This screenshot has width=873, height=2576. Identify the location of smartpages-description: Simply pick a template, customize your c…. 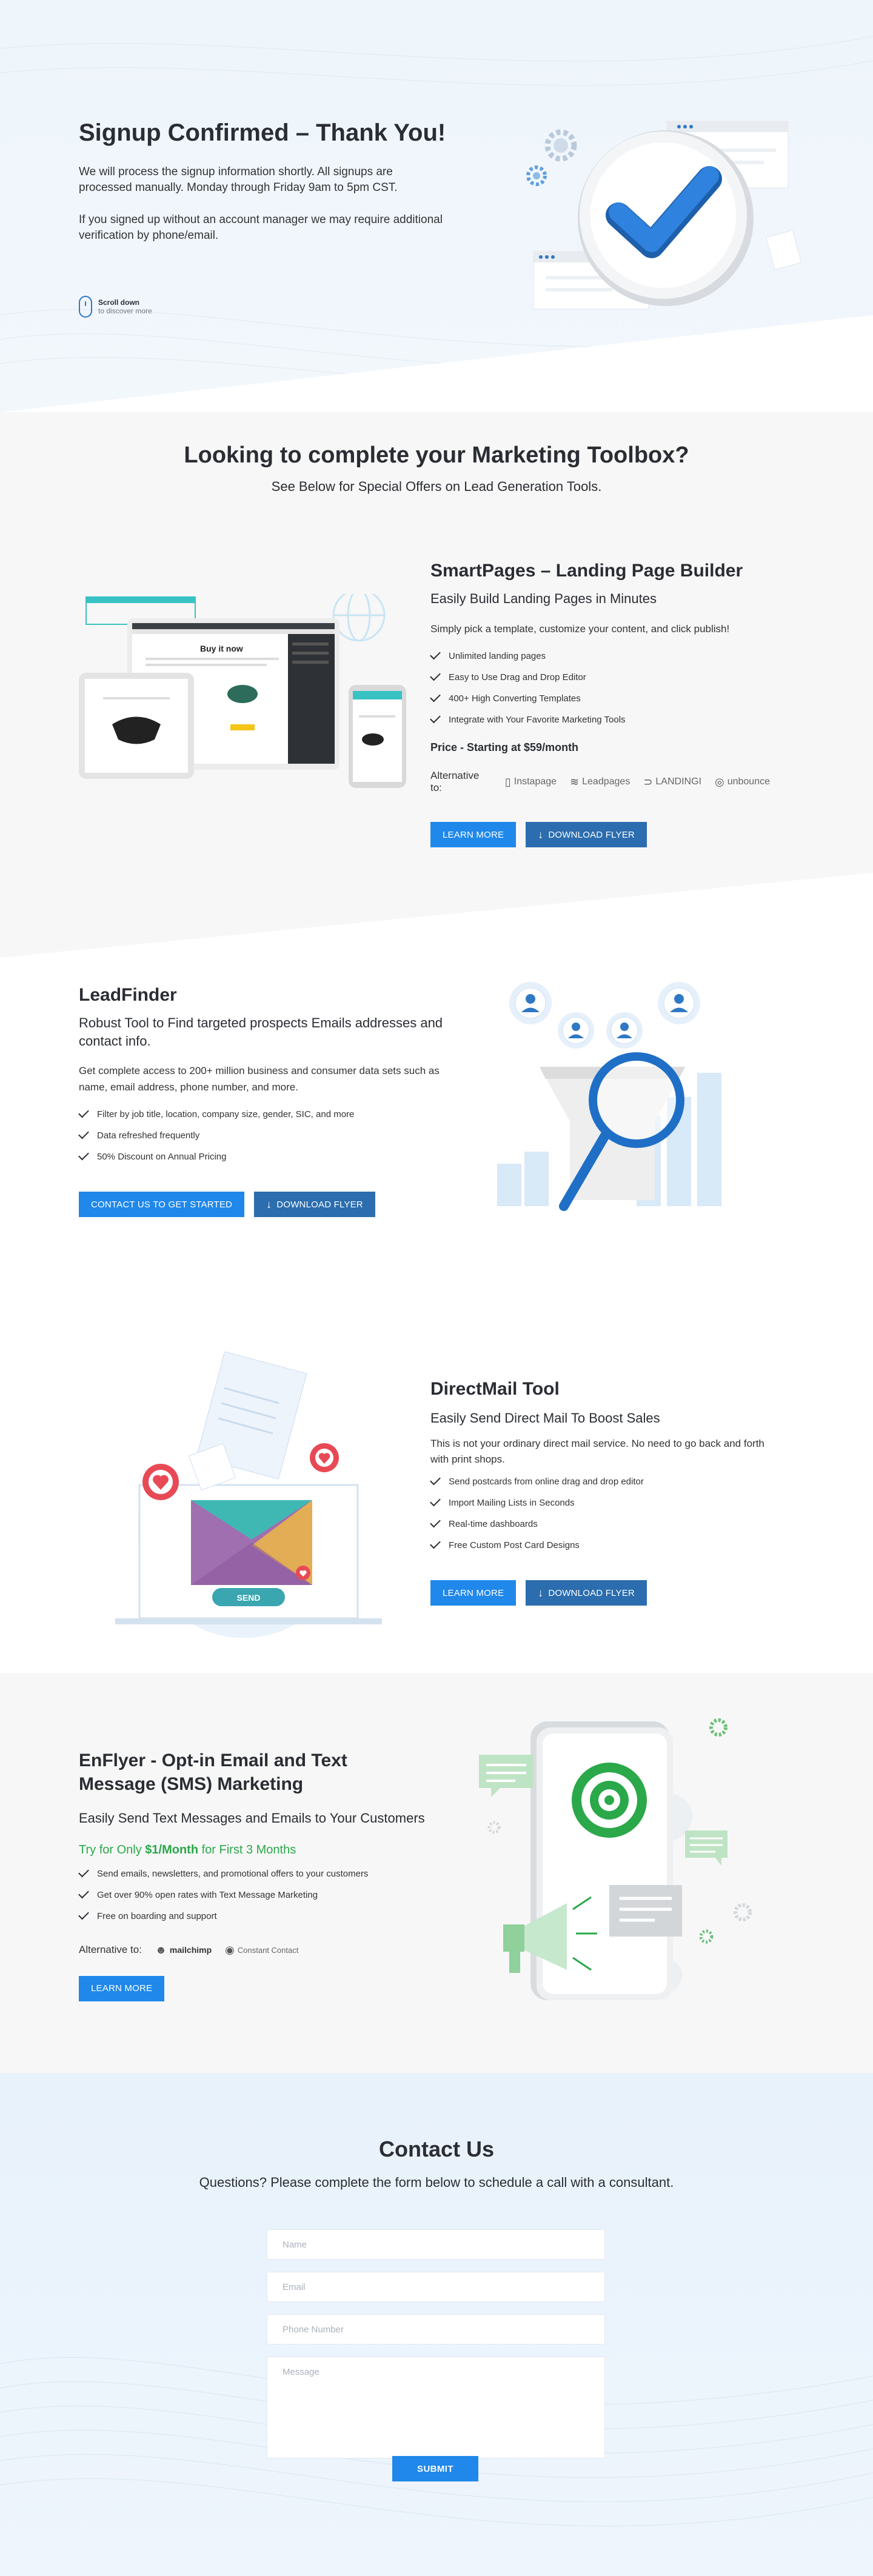
(580, 628).